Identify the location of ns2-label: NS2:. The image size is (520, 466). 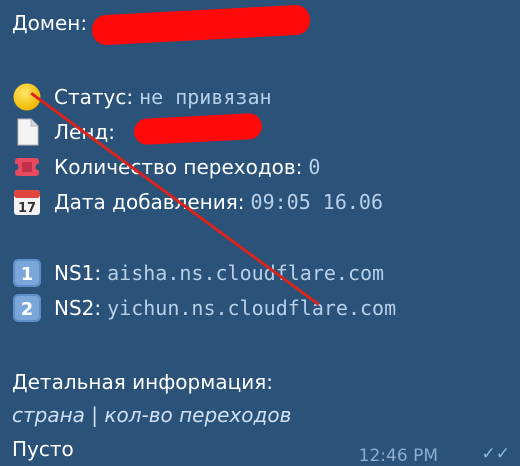
(78, 308).